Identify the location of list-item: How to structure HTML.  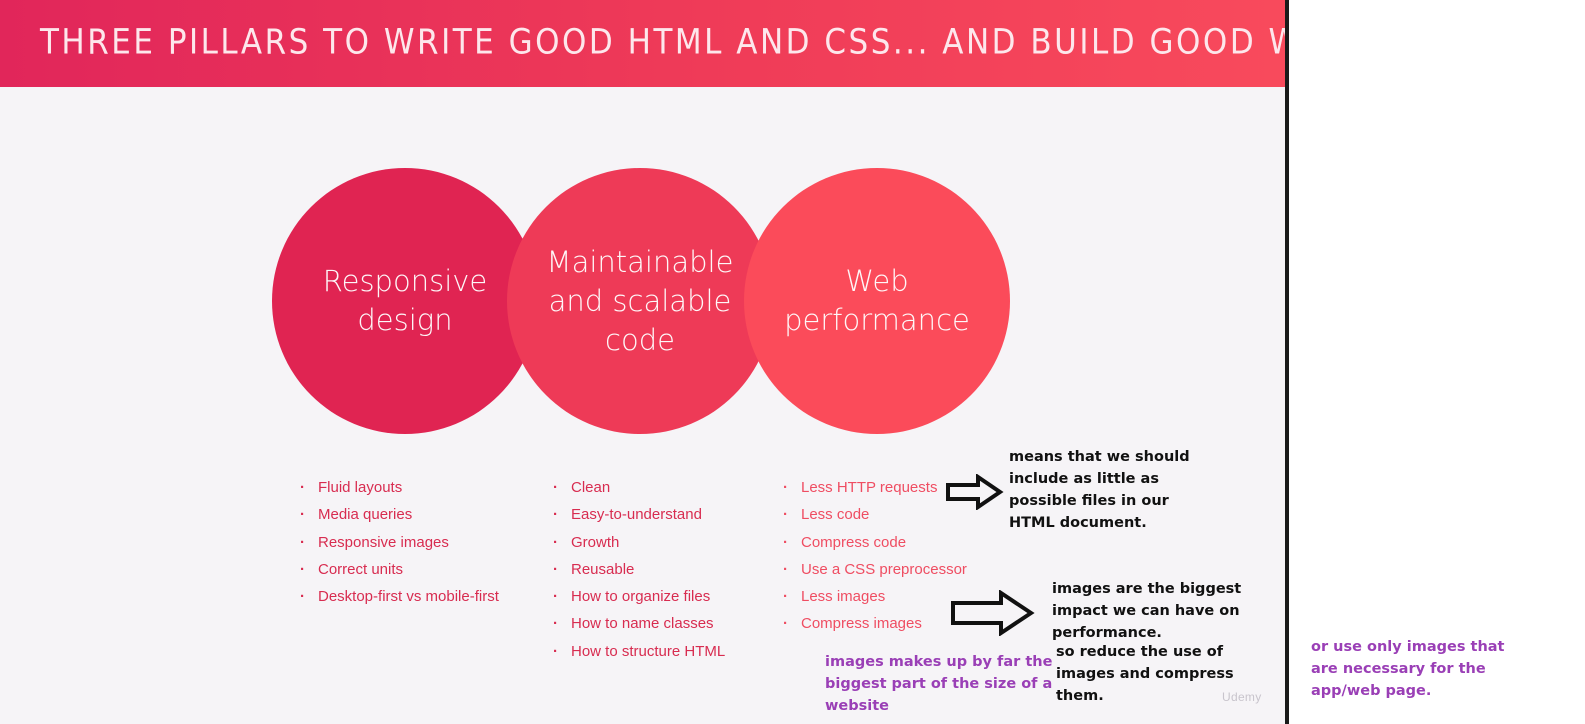
(639, 652).